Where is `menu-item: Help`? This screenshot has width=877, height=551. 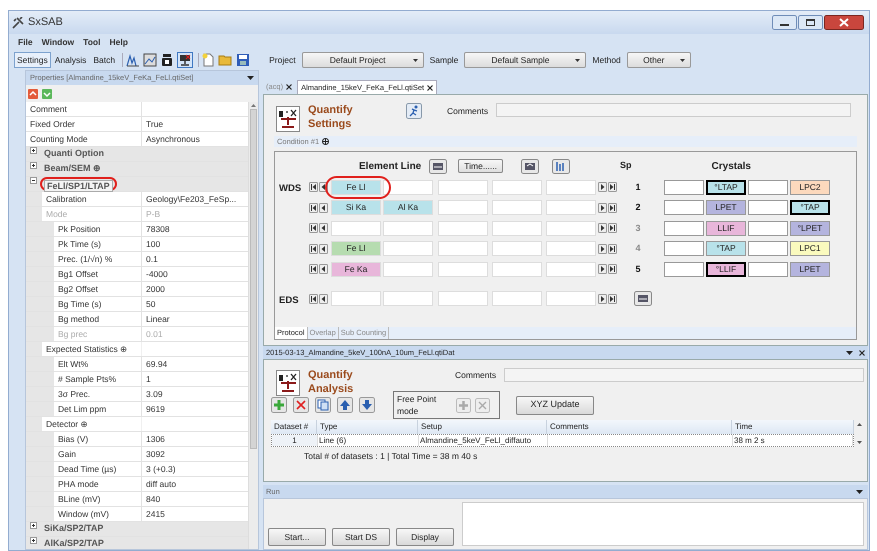 menu-item: Help is located at coordinates (118, 42).